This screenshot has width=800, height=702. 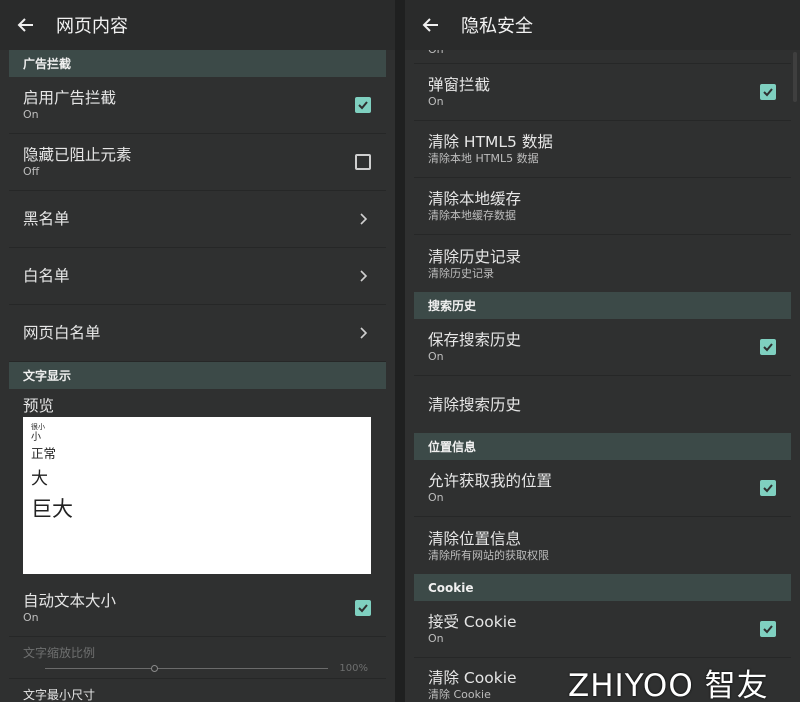 What do you see at coordinates (459, 85) in the screenshot?
I see `setting-title: 弹窗拦截` at bounding box center [459, 85].